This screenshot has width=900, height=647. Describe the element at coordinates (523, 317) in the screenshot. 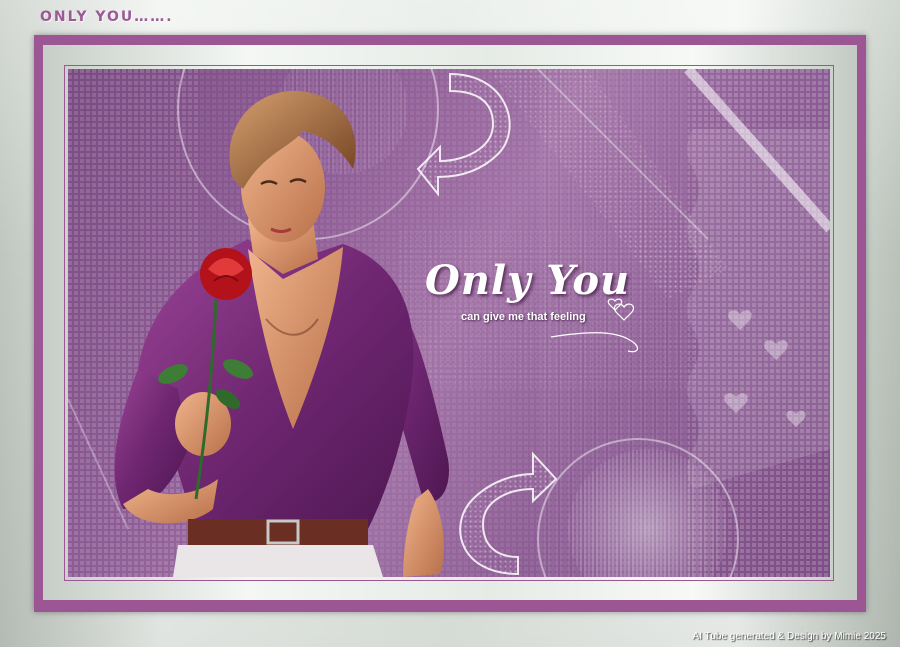

I see `artwork-subtitle: can give me that feeling` at that location.